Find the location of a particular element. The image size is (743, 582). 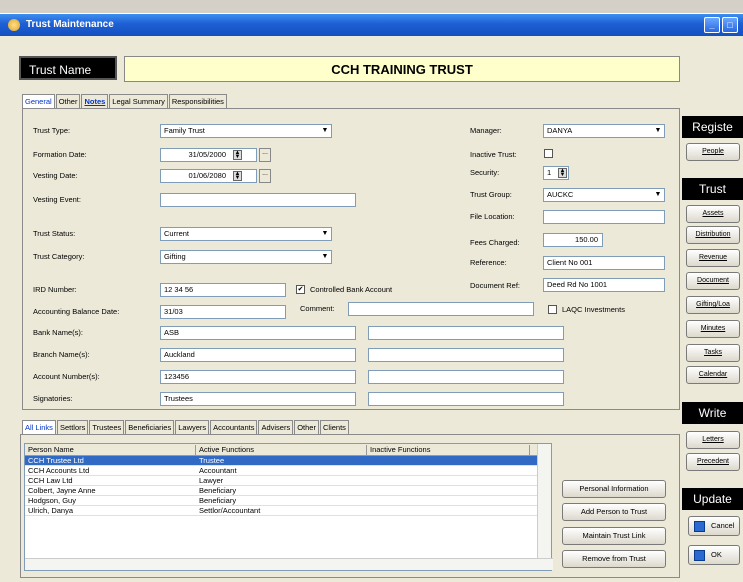

account-number-field: 123456 is located at coordinates (258, 377).